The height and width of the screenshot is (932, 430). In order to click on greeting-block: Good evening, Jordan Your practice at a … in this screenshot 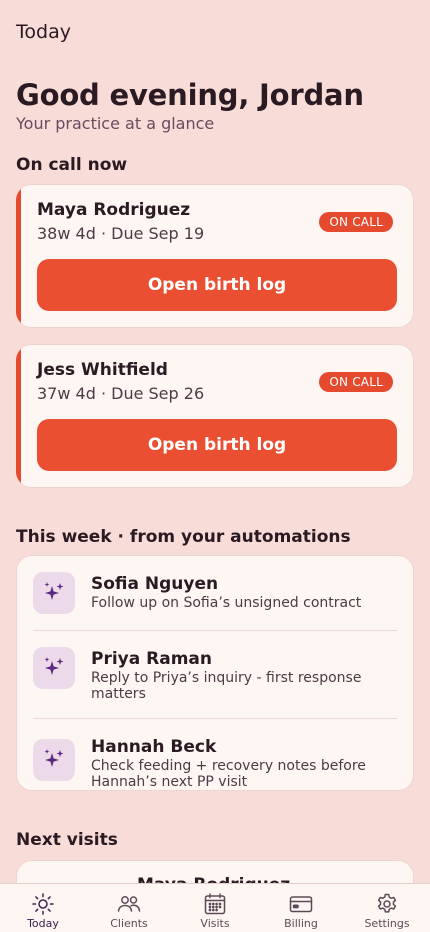, I will do `click(215, 98)`.